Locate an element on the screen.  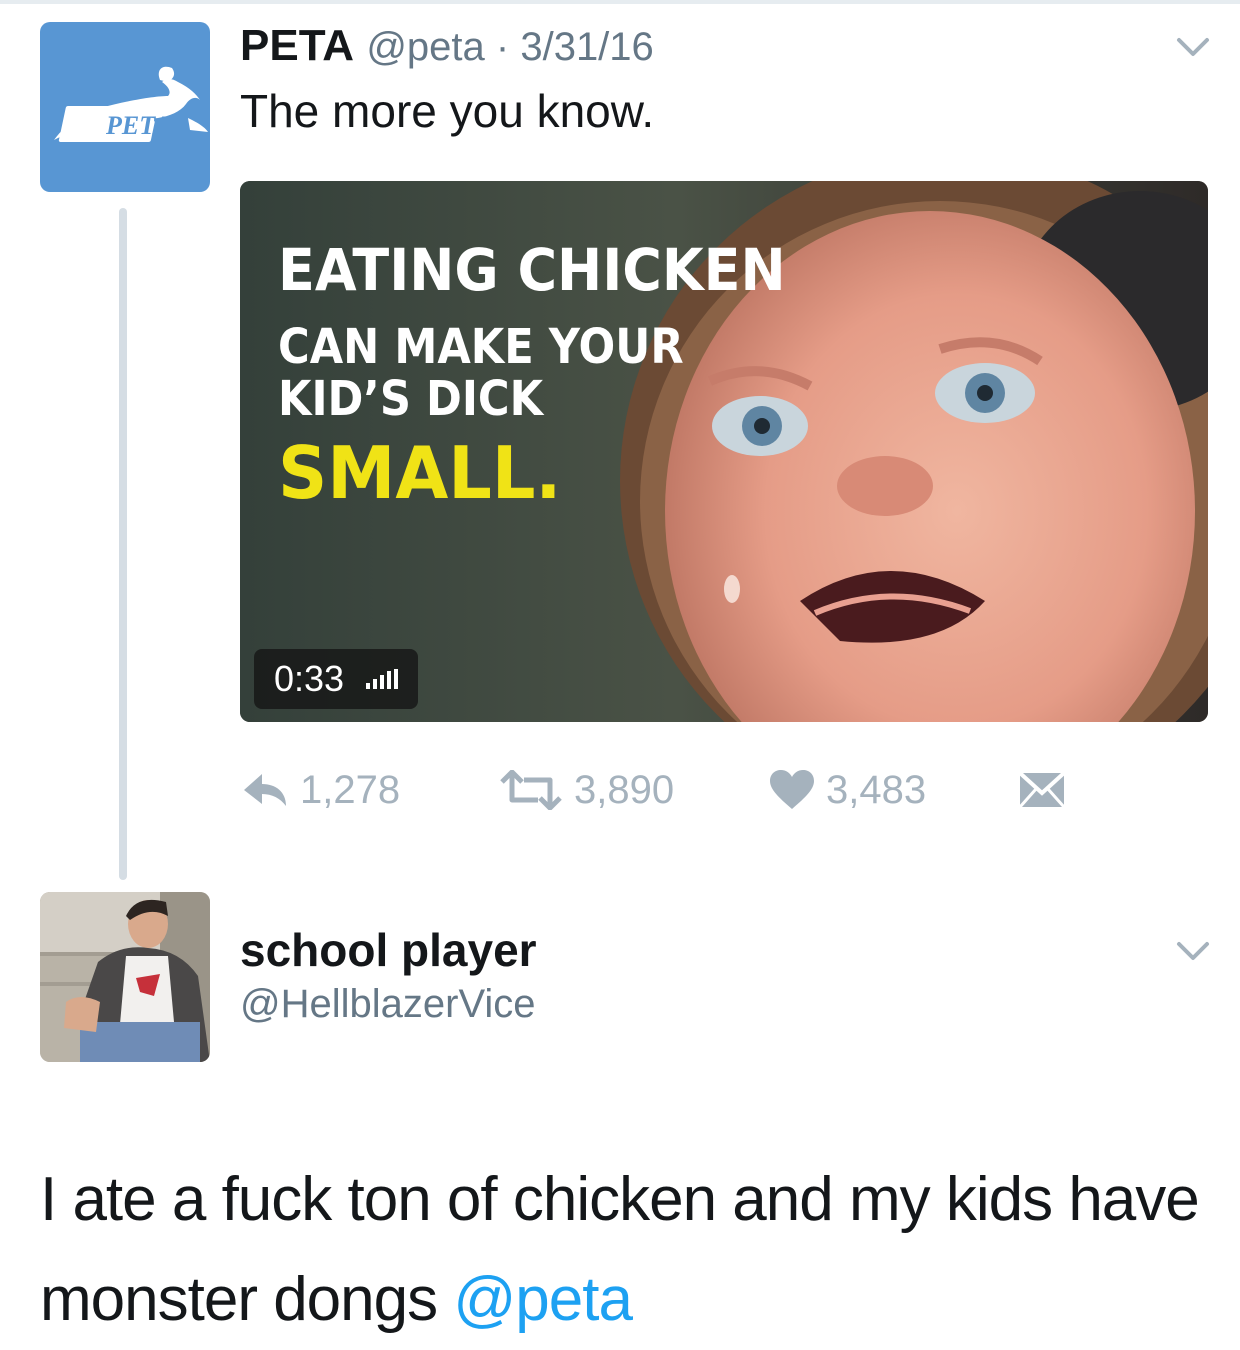
retweet-button: 3,890 is located at coordinates (586, 790).